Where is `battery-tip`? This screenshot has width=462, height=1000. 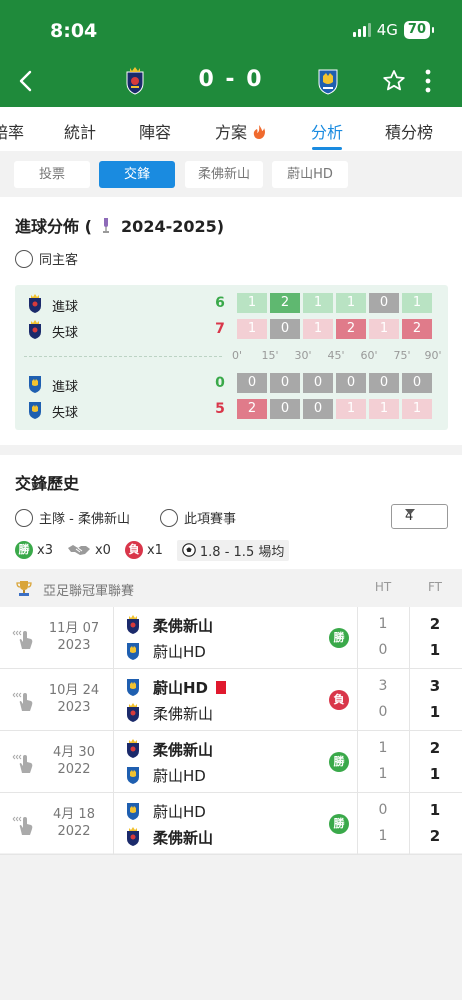
battery-tip is located at coordinates (433, 30).